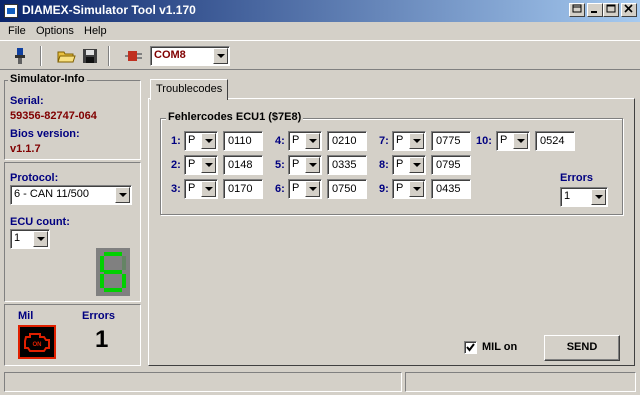 This screenshot has height=395, width=640. Describe the element at coordinates (520, 382) in the screenshot. I see `status-bar-right` at that location.